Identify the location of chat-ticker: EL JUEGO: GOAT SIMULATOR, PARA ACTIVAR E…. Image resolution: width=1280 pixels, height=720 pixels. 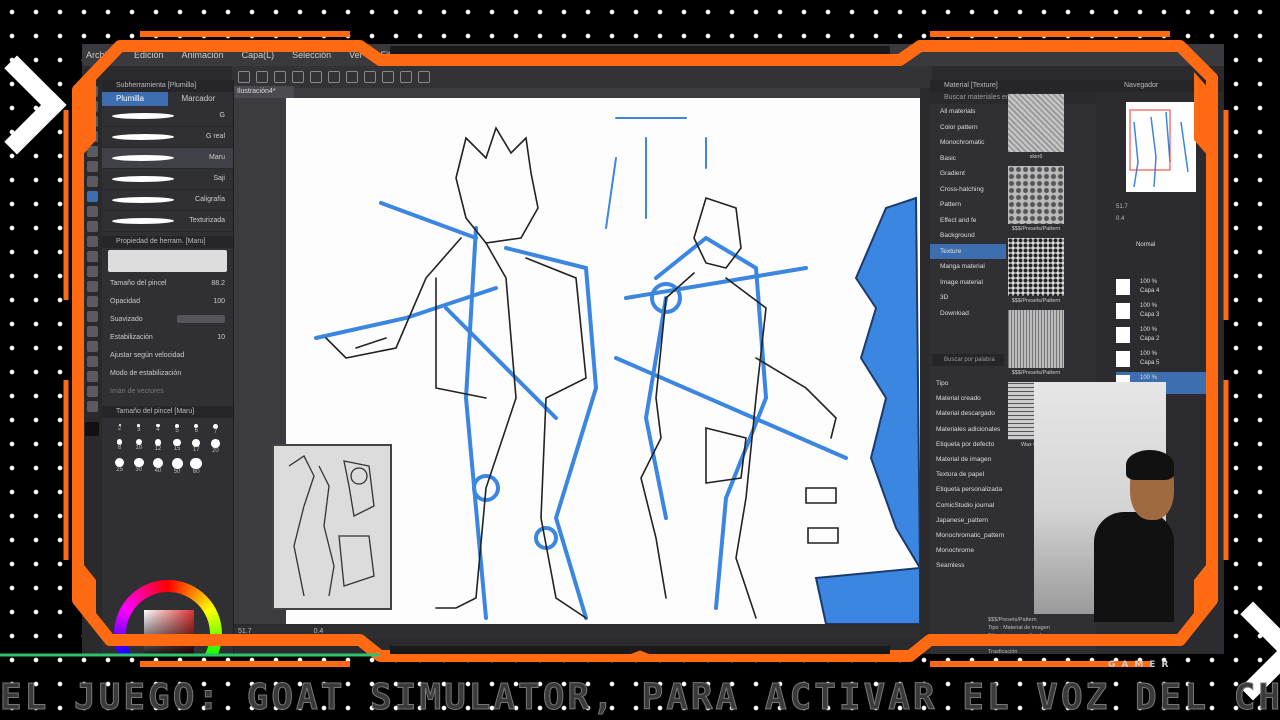
(640, 698).